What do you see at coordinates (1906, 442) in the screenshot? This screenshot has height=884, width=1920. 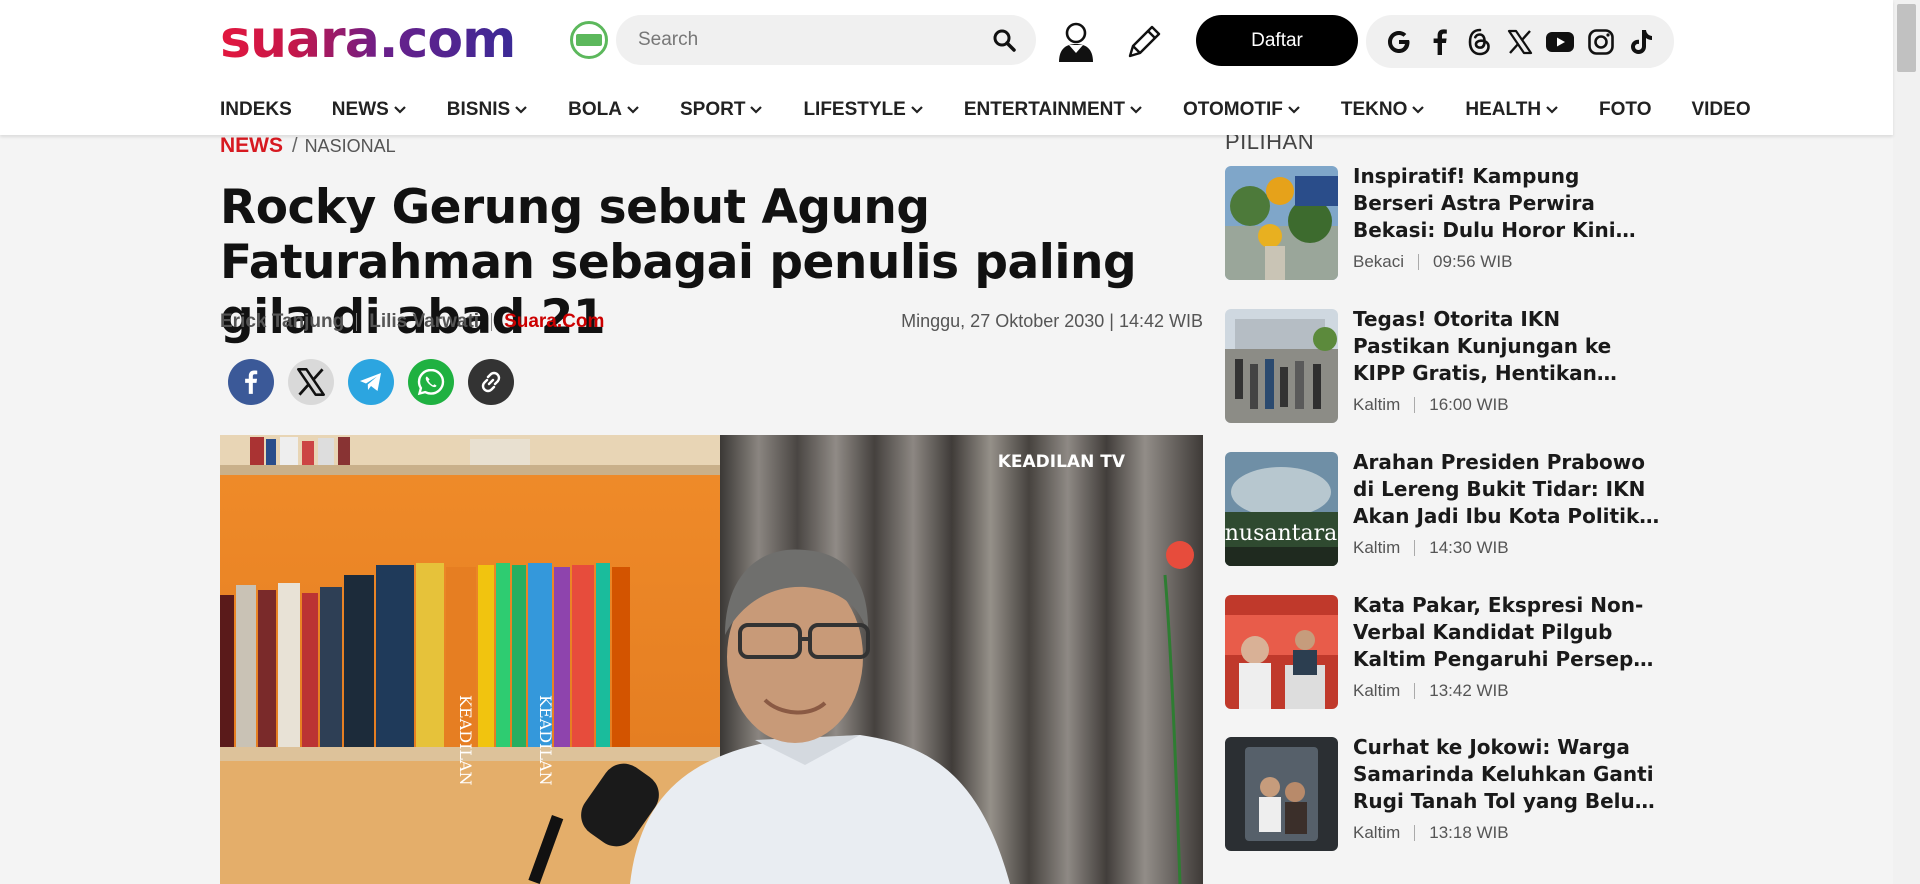 I see `page-scrollbar` at bounding box center [1906, 442].